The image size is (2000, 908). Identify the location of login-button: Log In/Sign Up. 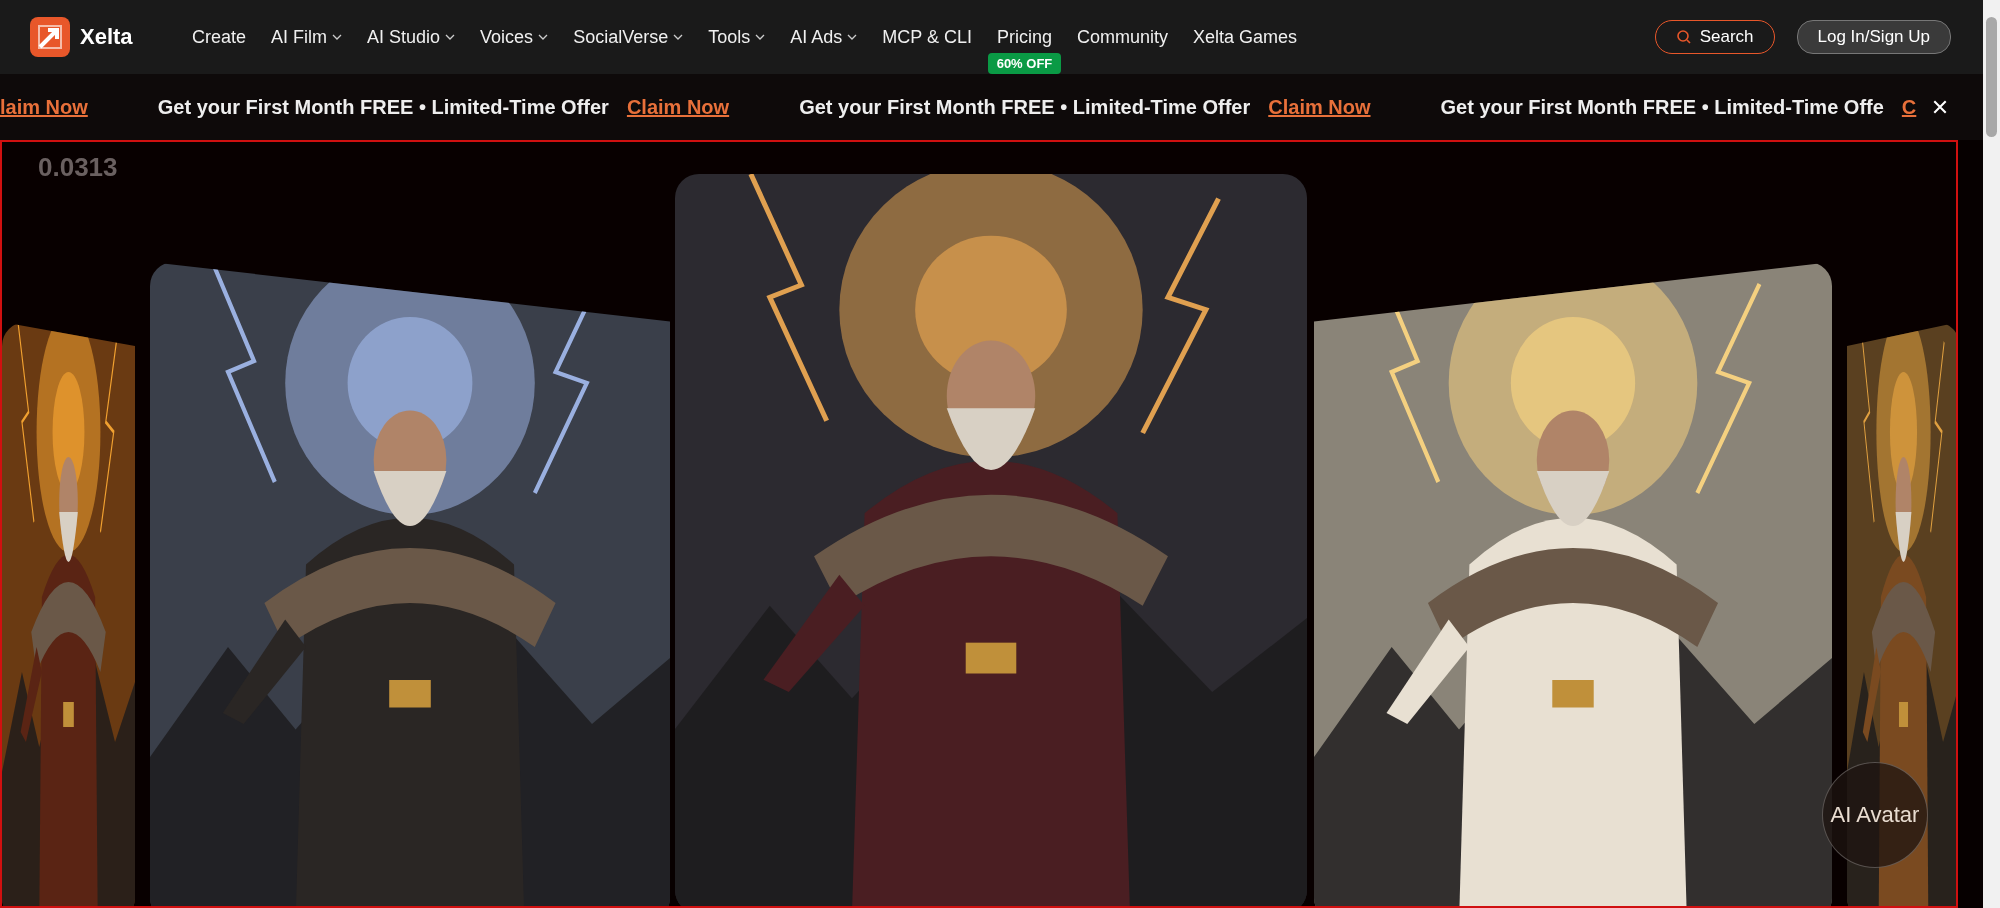
(1873, 37).